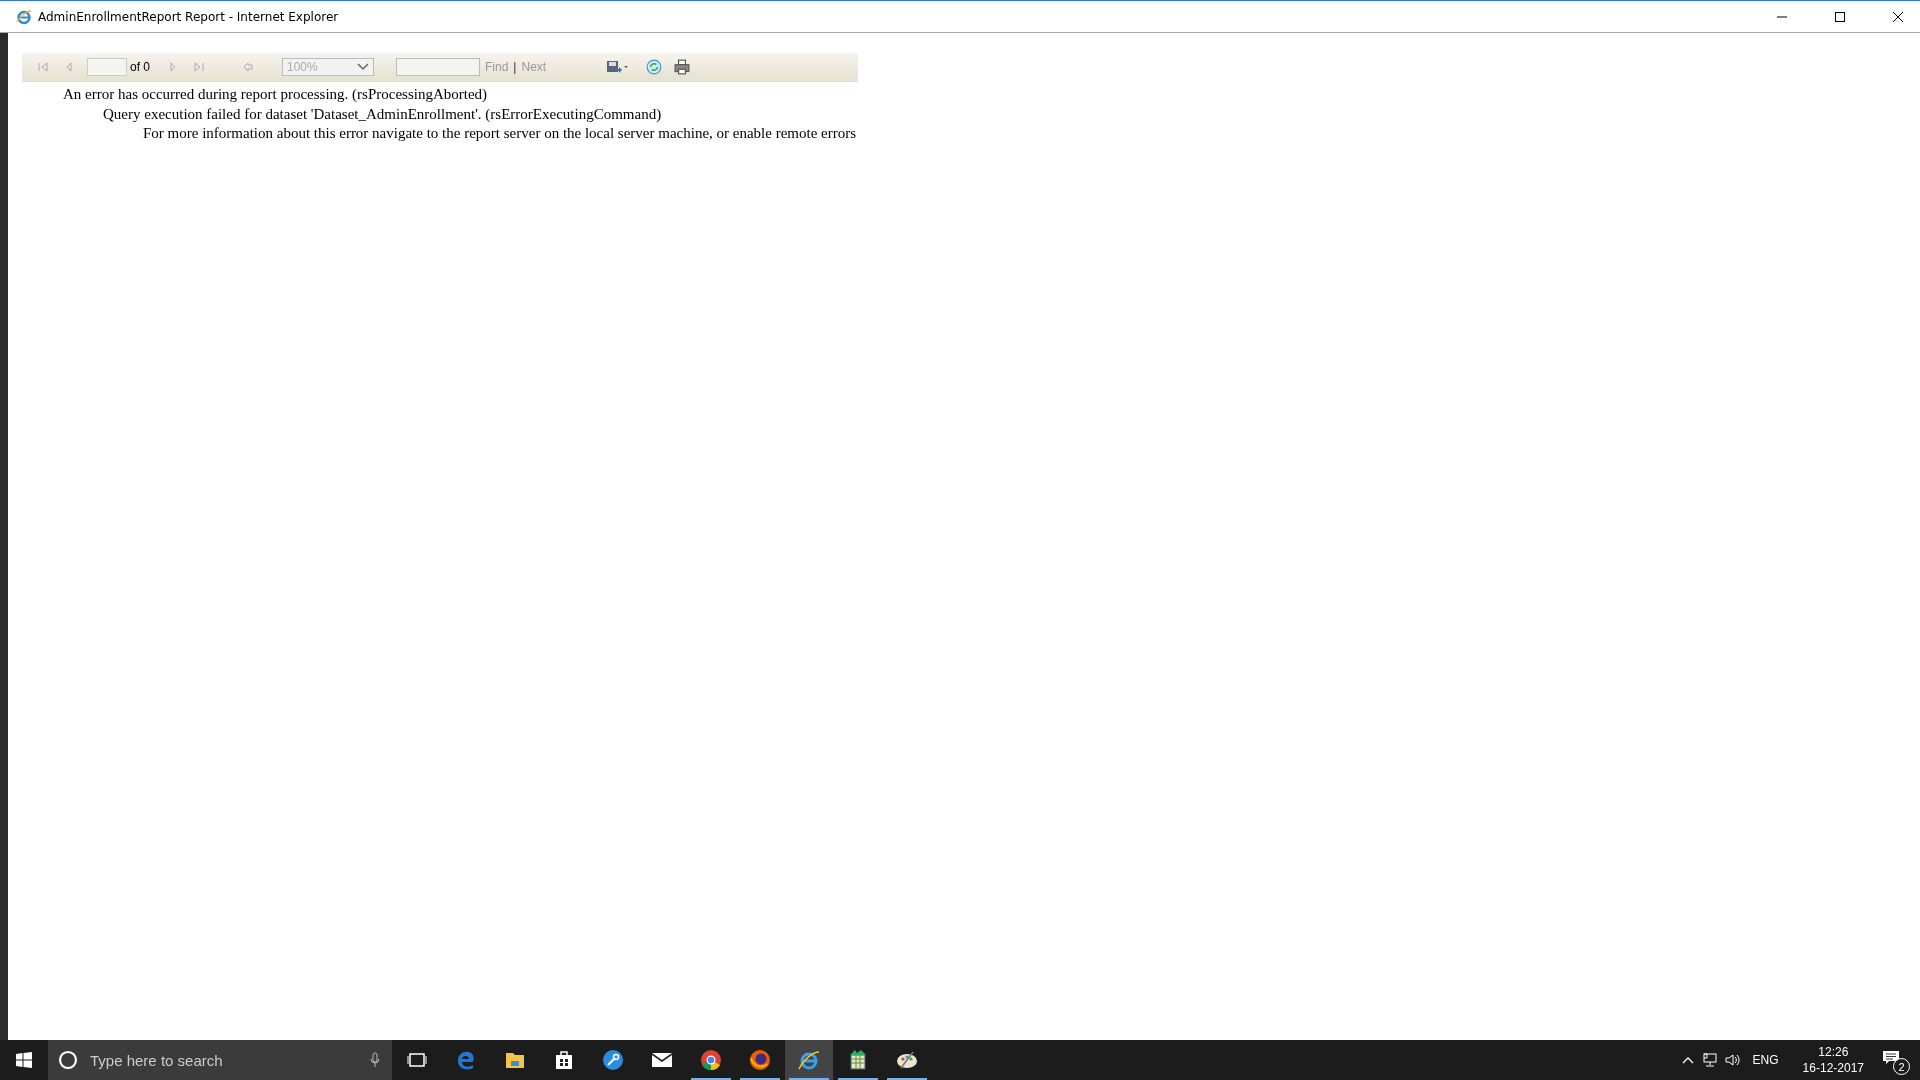  What do you see at coordinates (382, 114) in the screenshot?
I see `error-message: Query execution failed for dataset 'Dataset_AdminEnrollment'. (rsErrorExecutingCommand)` at bounding box center [382, 114].